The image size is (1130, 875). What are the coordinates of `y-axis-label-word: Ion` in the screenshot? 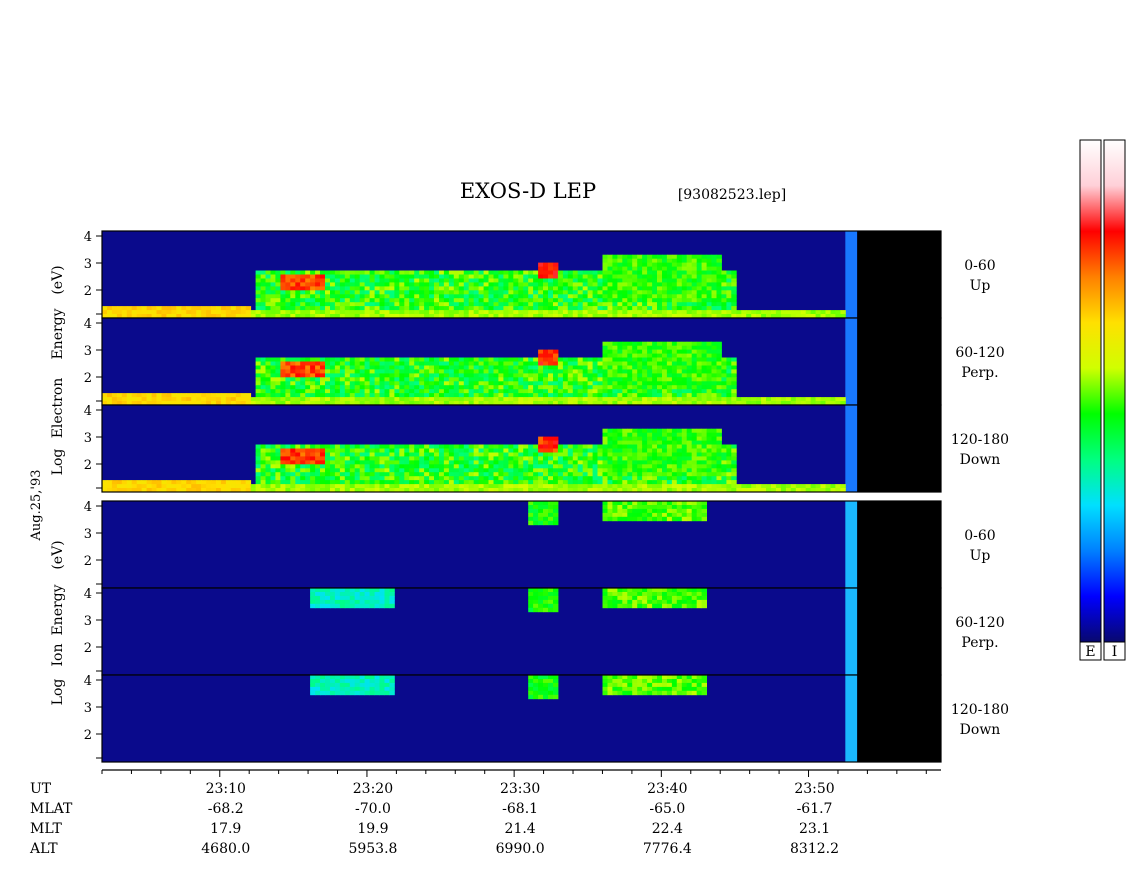 It's located at (58, 655).